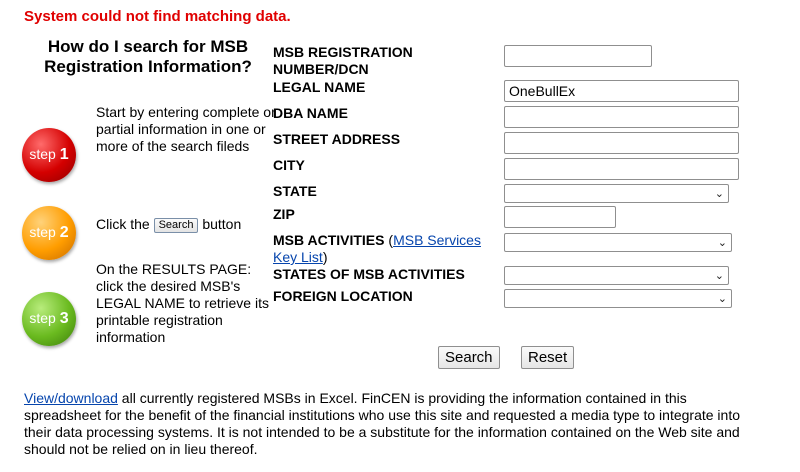 The image size is (800, 472). I want to click on msb-registration-label: MSB REGISTRATION NUMBER/DCN, so click(343, 60).